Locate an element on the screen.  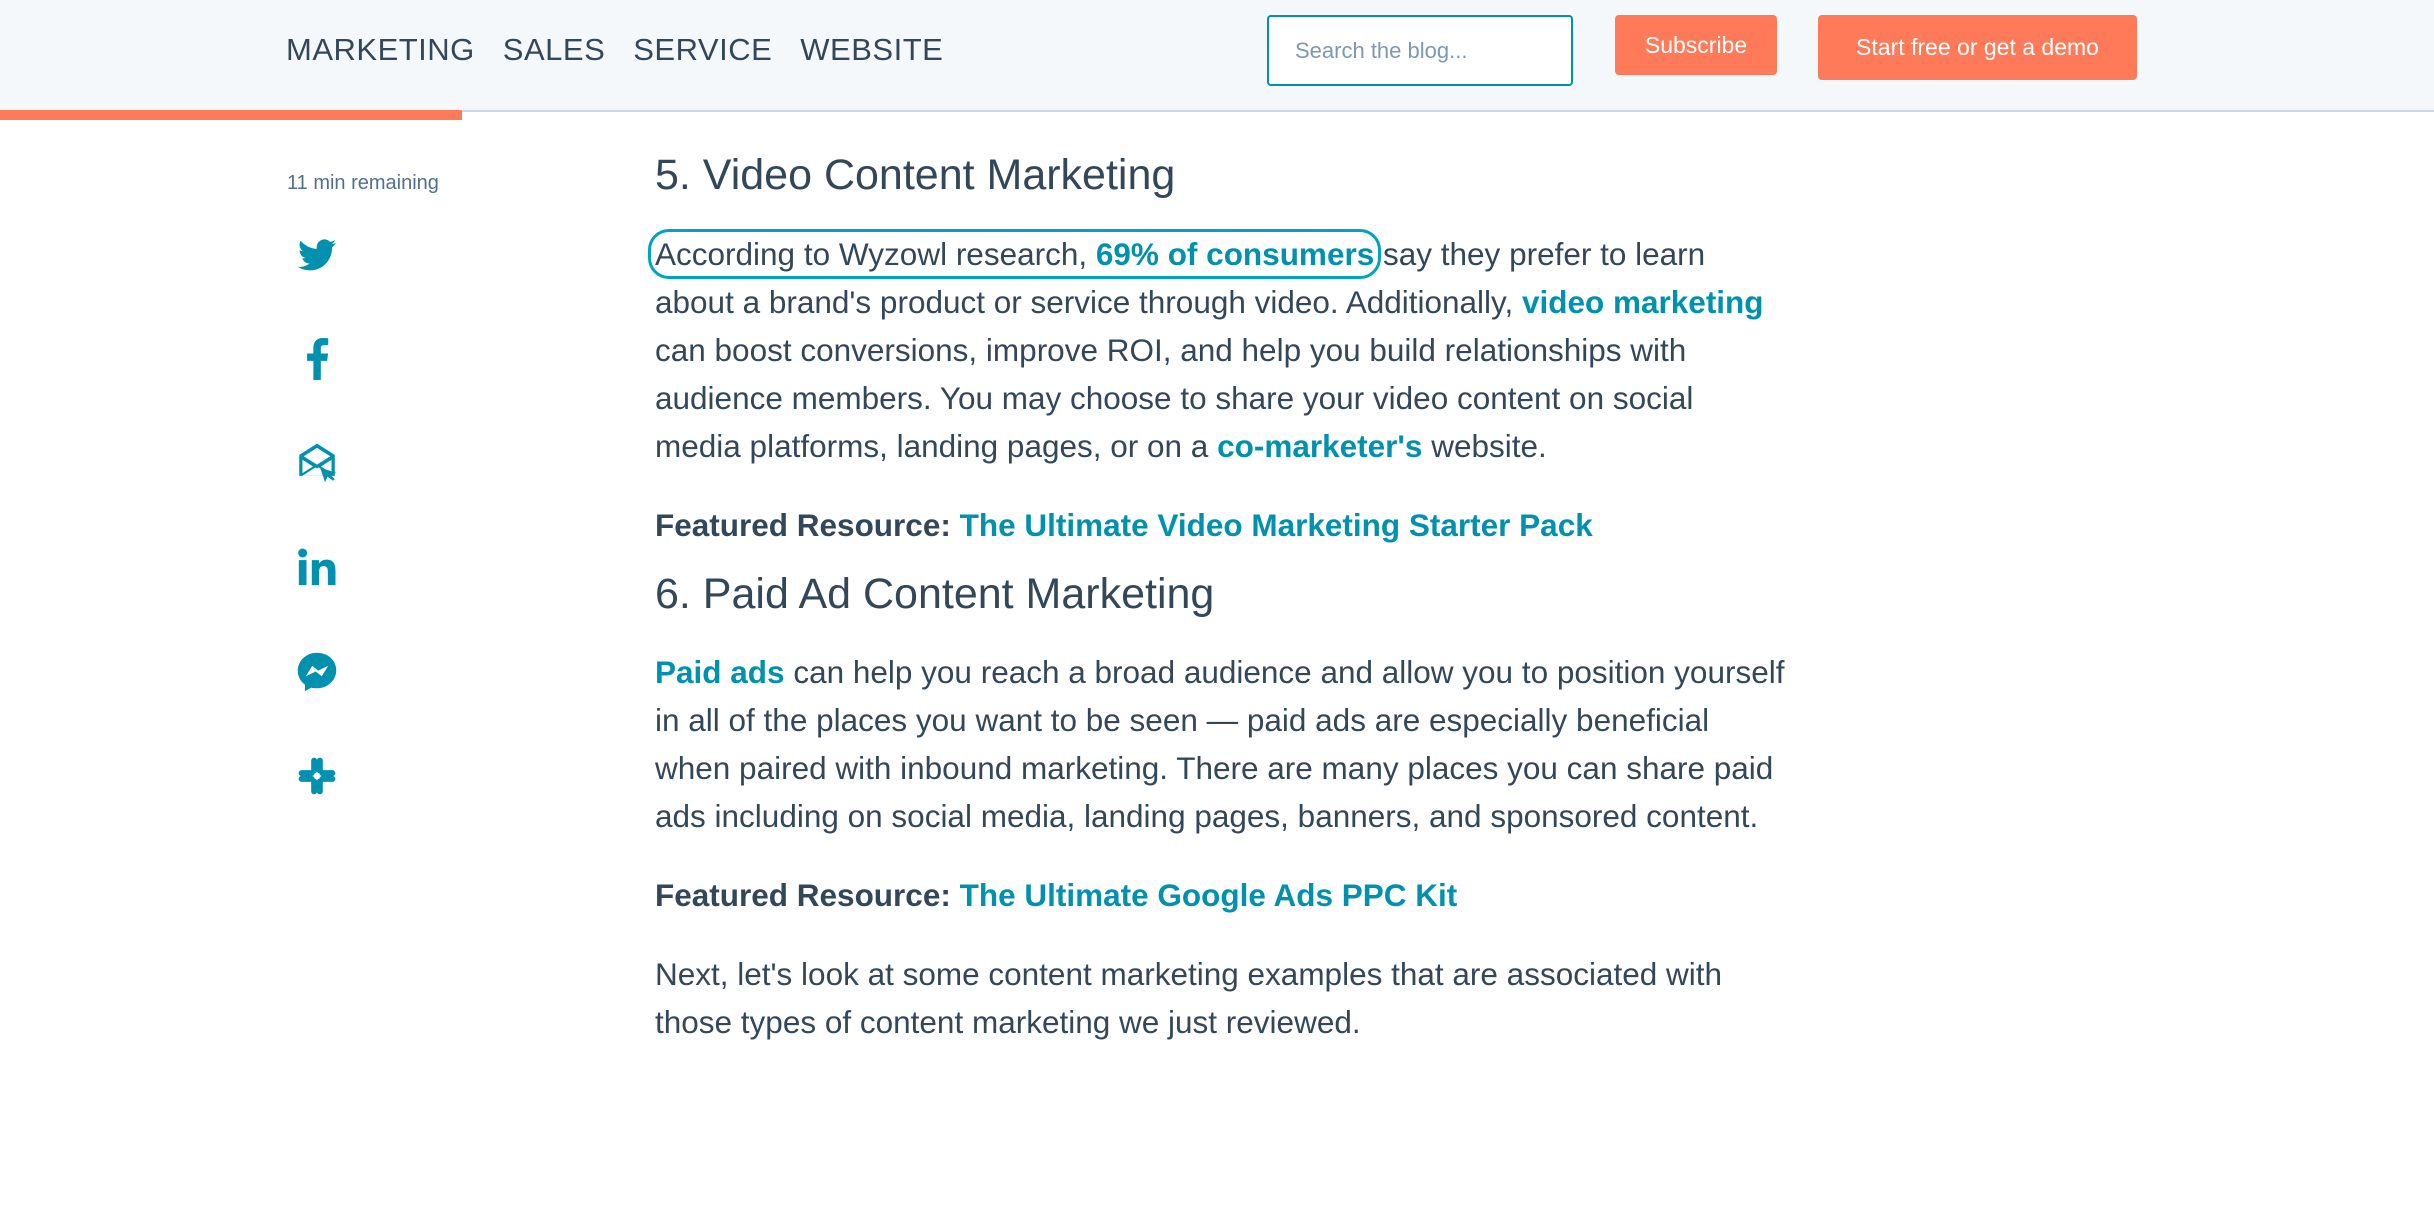
section-heading-paid-ads: 6. Paid Ad Content Marketing is located at coordinates (935, 593).